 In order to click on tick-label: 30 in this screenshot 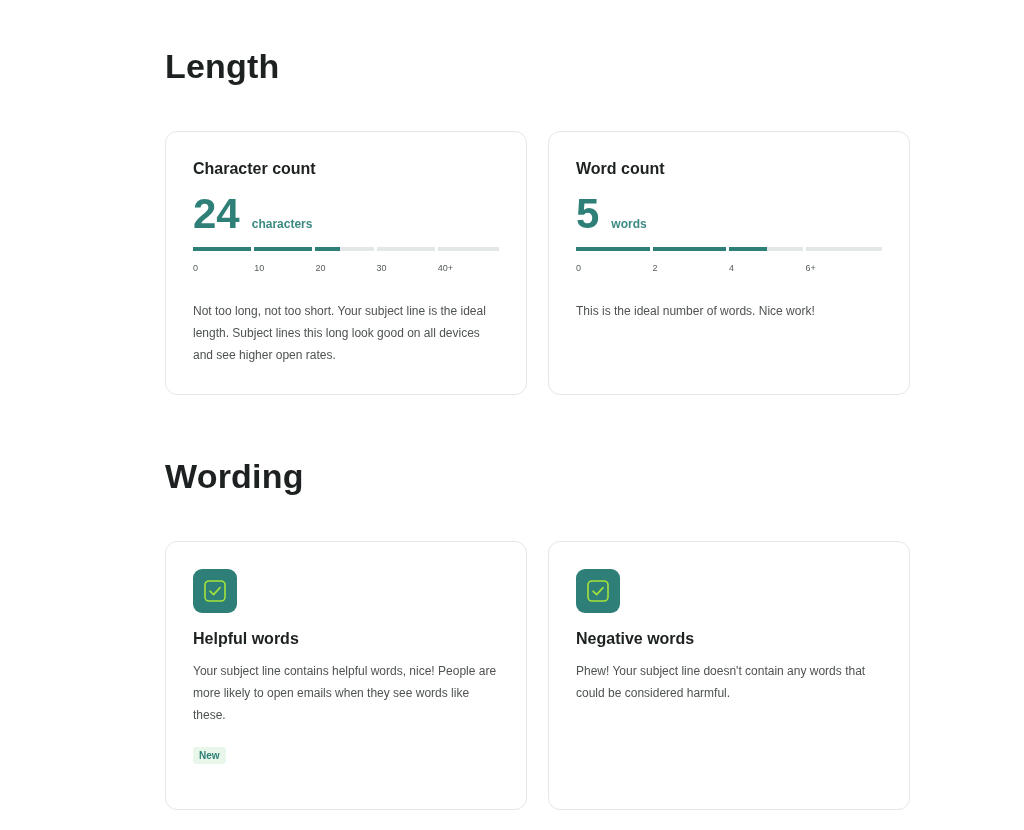, I will do `click(381, 268)`.